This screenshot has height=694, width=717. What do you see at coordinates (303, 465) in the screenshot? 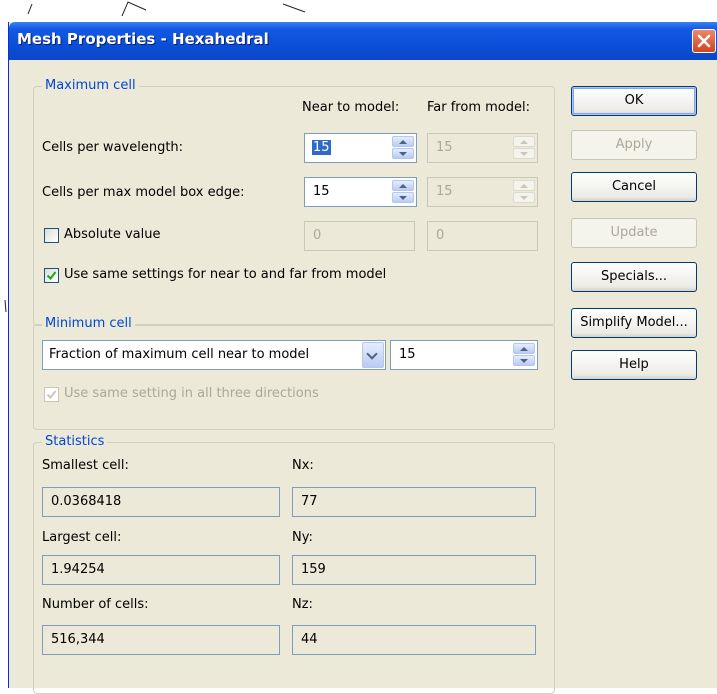
I see `nx-label: Nx:` at bounding box center [303, 465].